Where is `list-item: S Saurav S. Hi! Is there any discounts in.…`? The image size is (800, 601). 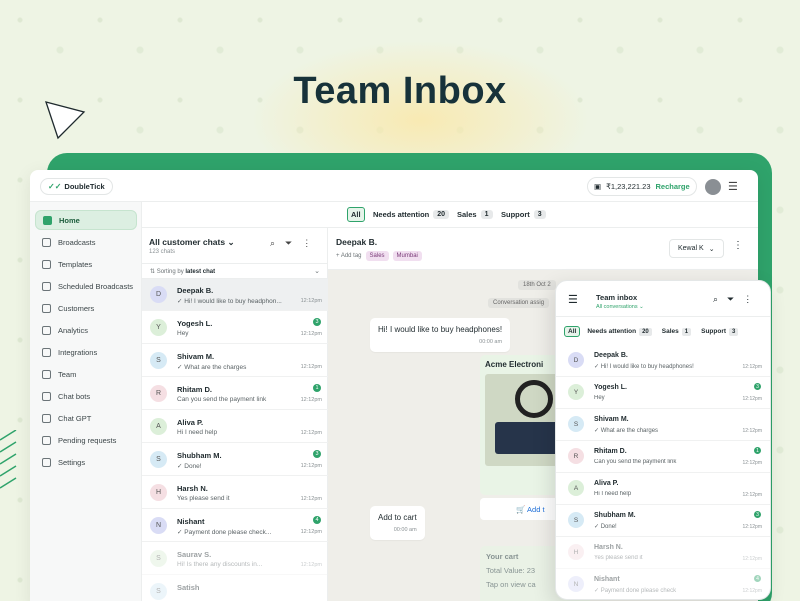
list-item: S Saurav S. Hi! Is there any discounts in.… is located at coordinates (235, 559).